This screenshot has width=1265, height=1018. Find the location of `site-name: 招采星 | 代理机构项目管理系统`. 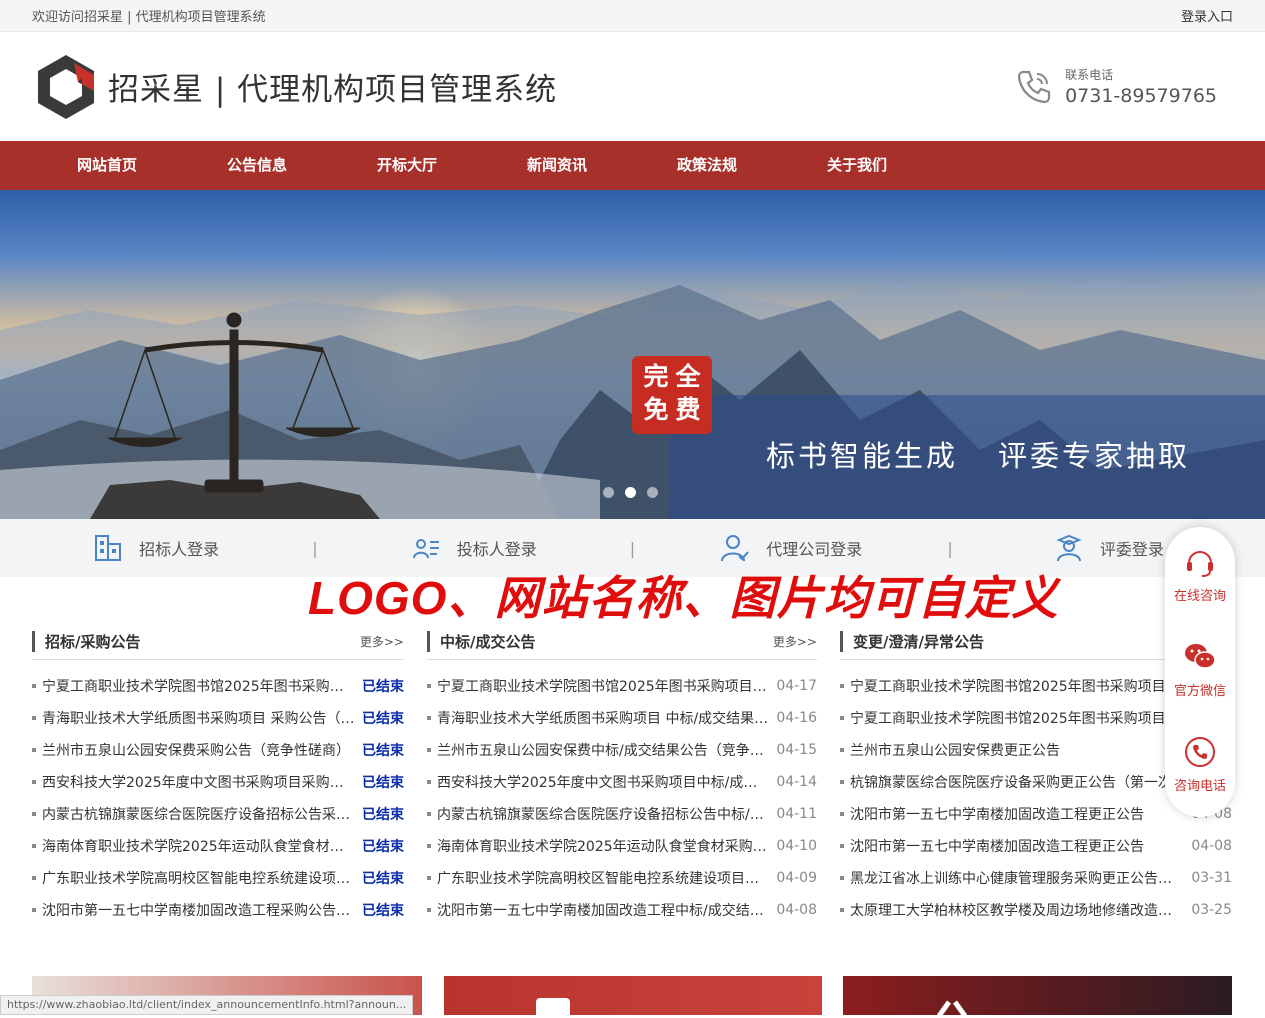

site-name: 招采星 | 代理机构项目管理系统 is located at coordinates (333, 90).